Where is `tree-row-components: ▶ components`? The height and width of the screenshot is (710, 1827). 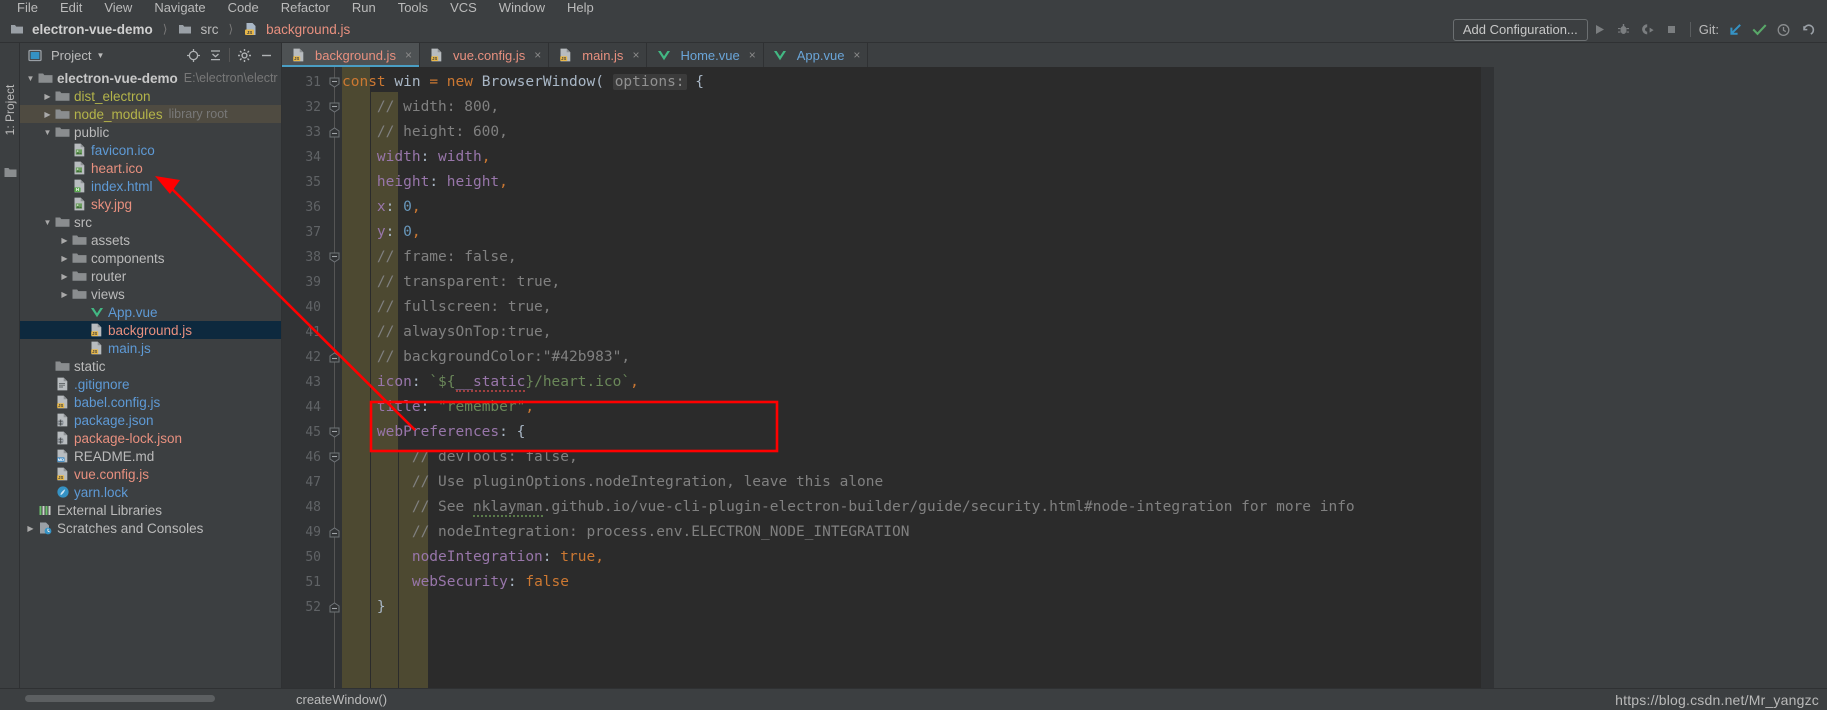 tree-row-components: ▶ components is located at coordinates (150, 258).